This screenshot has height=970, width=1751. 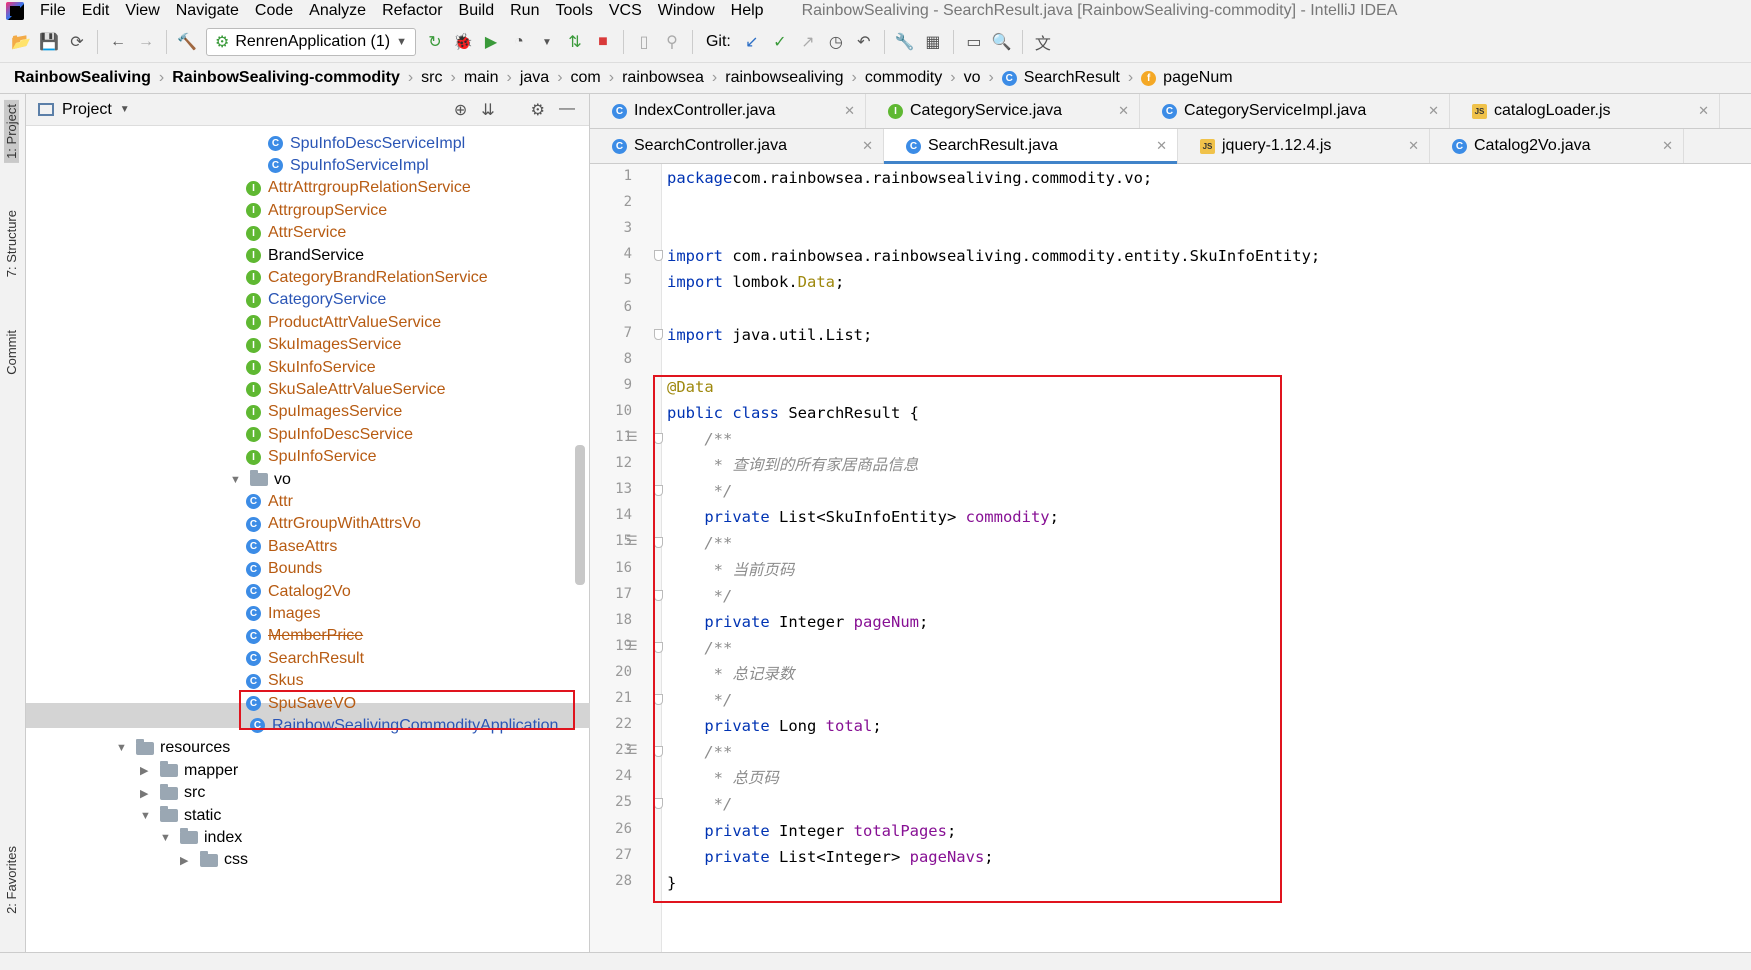 What do you see at coordinates (524, 78) in the screenshot?
I see `breadcrumb-item: › java` at bounding box center [524, 78].